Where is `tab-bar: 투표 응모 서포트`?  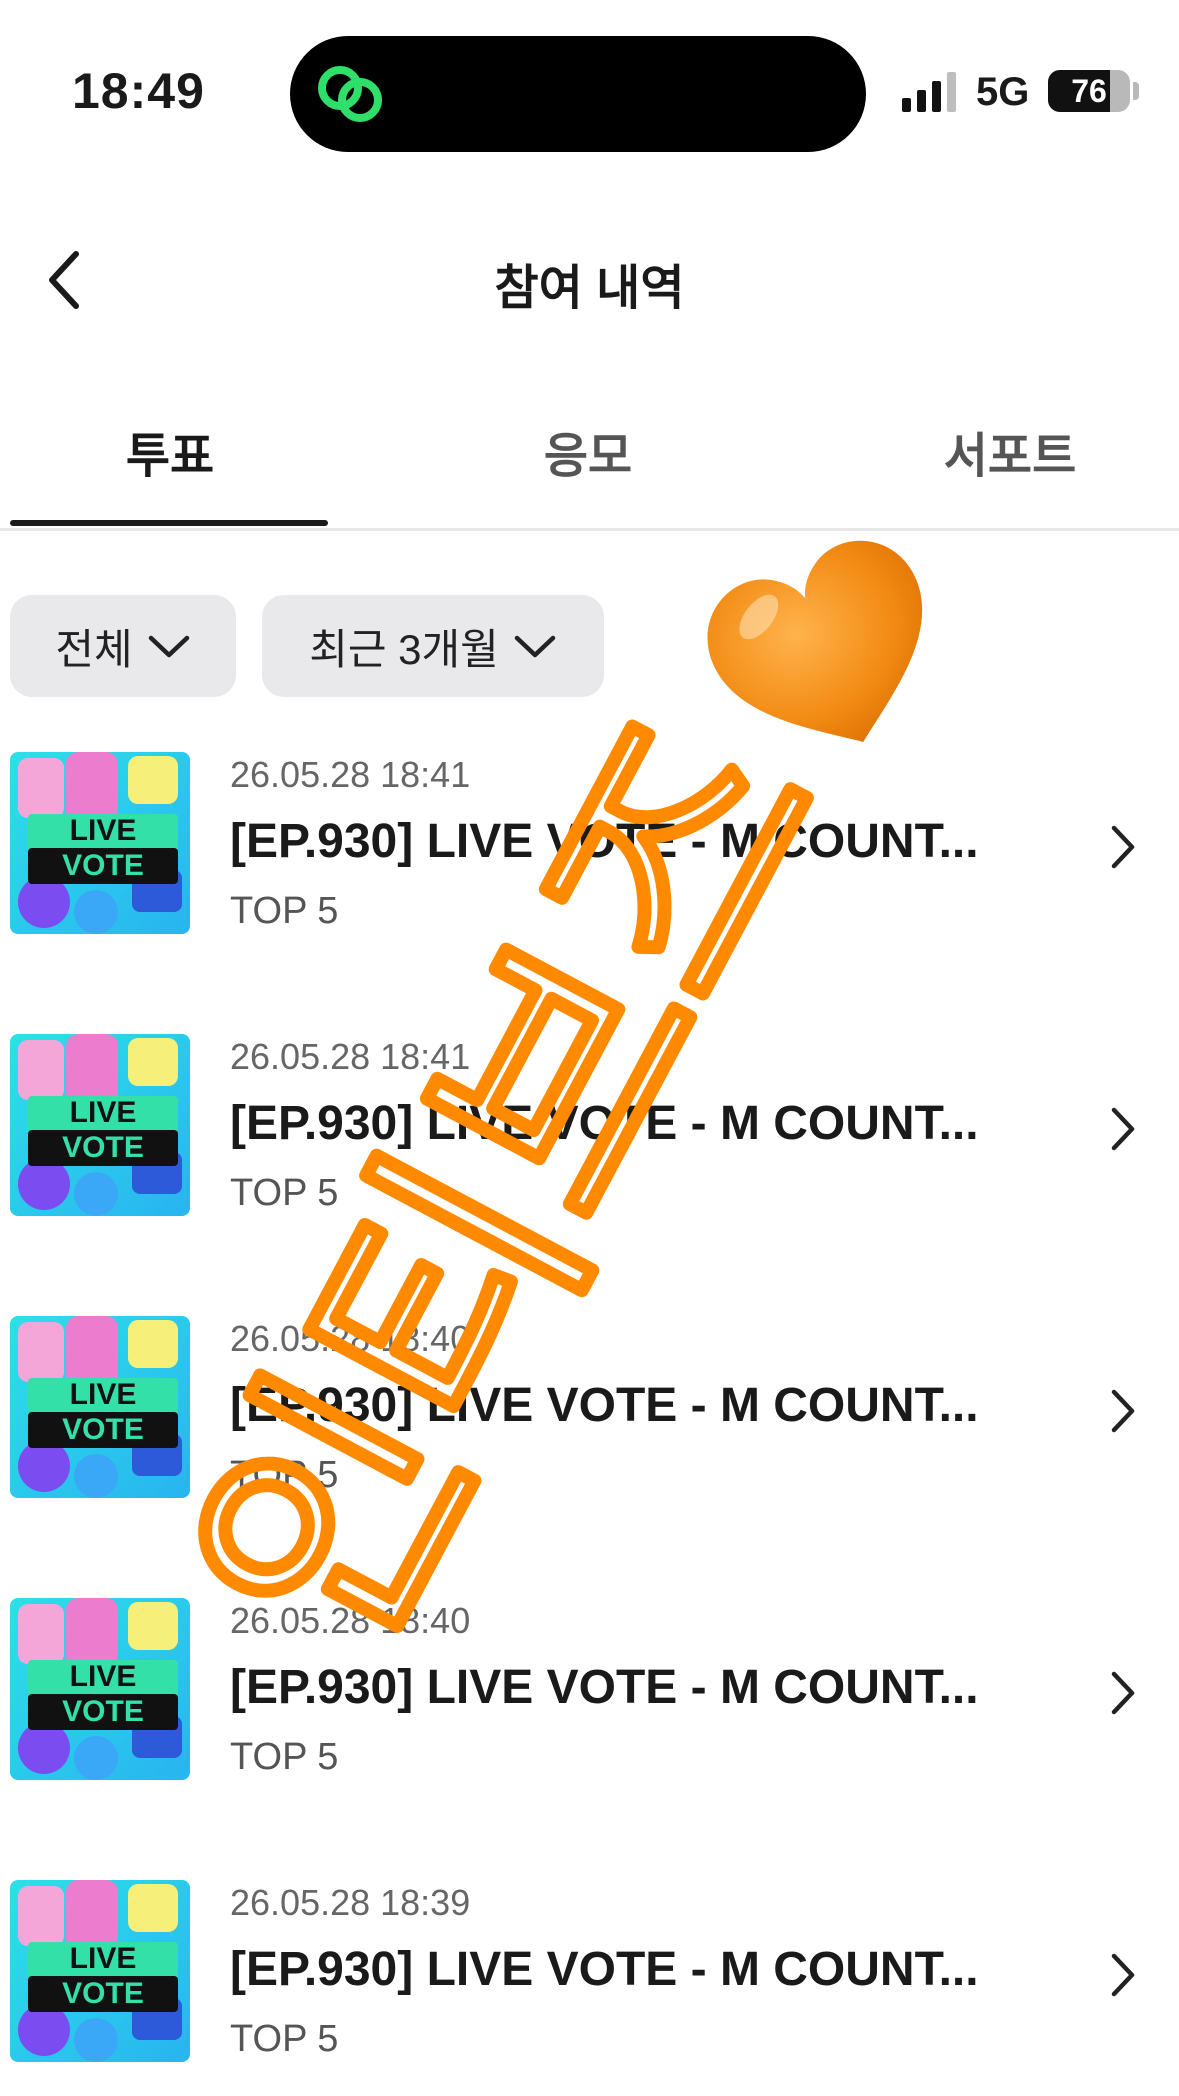 tab-bar: 투표 응모 서포트 is located at coordinates (589, 460).